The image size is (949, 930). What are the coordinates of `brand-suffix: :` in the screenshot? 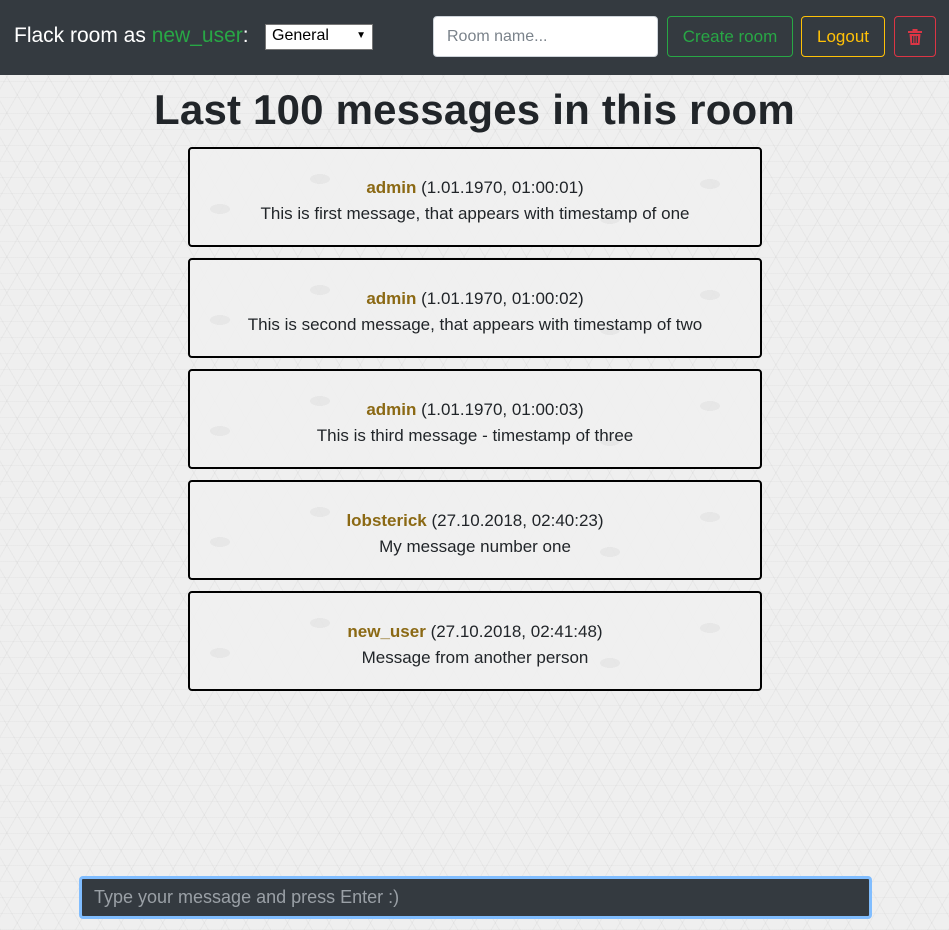 It's located at (245, 35).